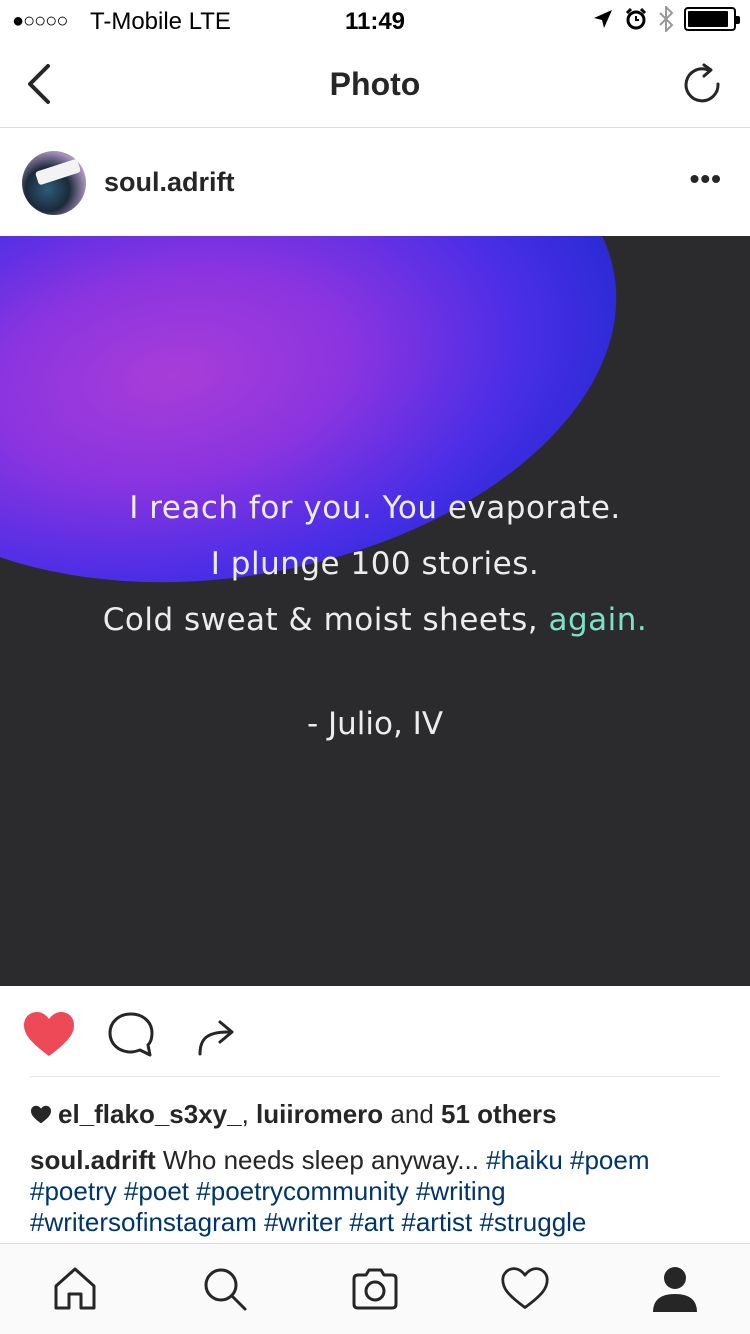 The height and width of the screenshot is (1334, 750). What do you see at coordinates (41, 1114) in the screenshot?
I see `small-heart-icon` at bounding box center [41, 1114].